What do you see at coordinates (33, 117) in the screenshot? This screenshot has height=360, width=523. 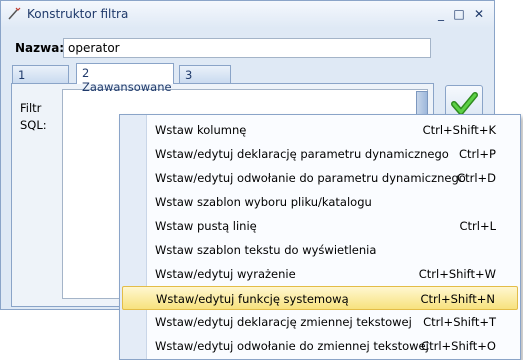 I see `sql-filter-label: Filtr SQL:` at bounding box center [33, 117].